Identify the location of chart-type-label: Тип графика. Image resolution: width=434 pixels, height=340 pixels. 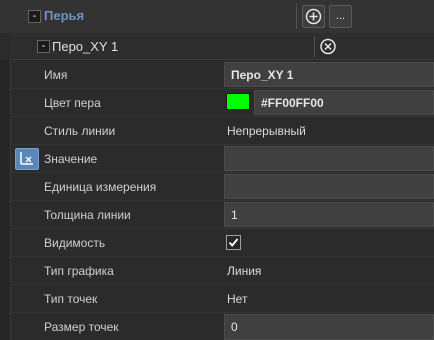
(79, 271).